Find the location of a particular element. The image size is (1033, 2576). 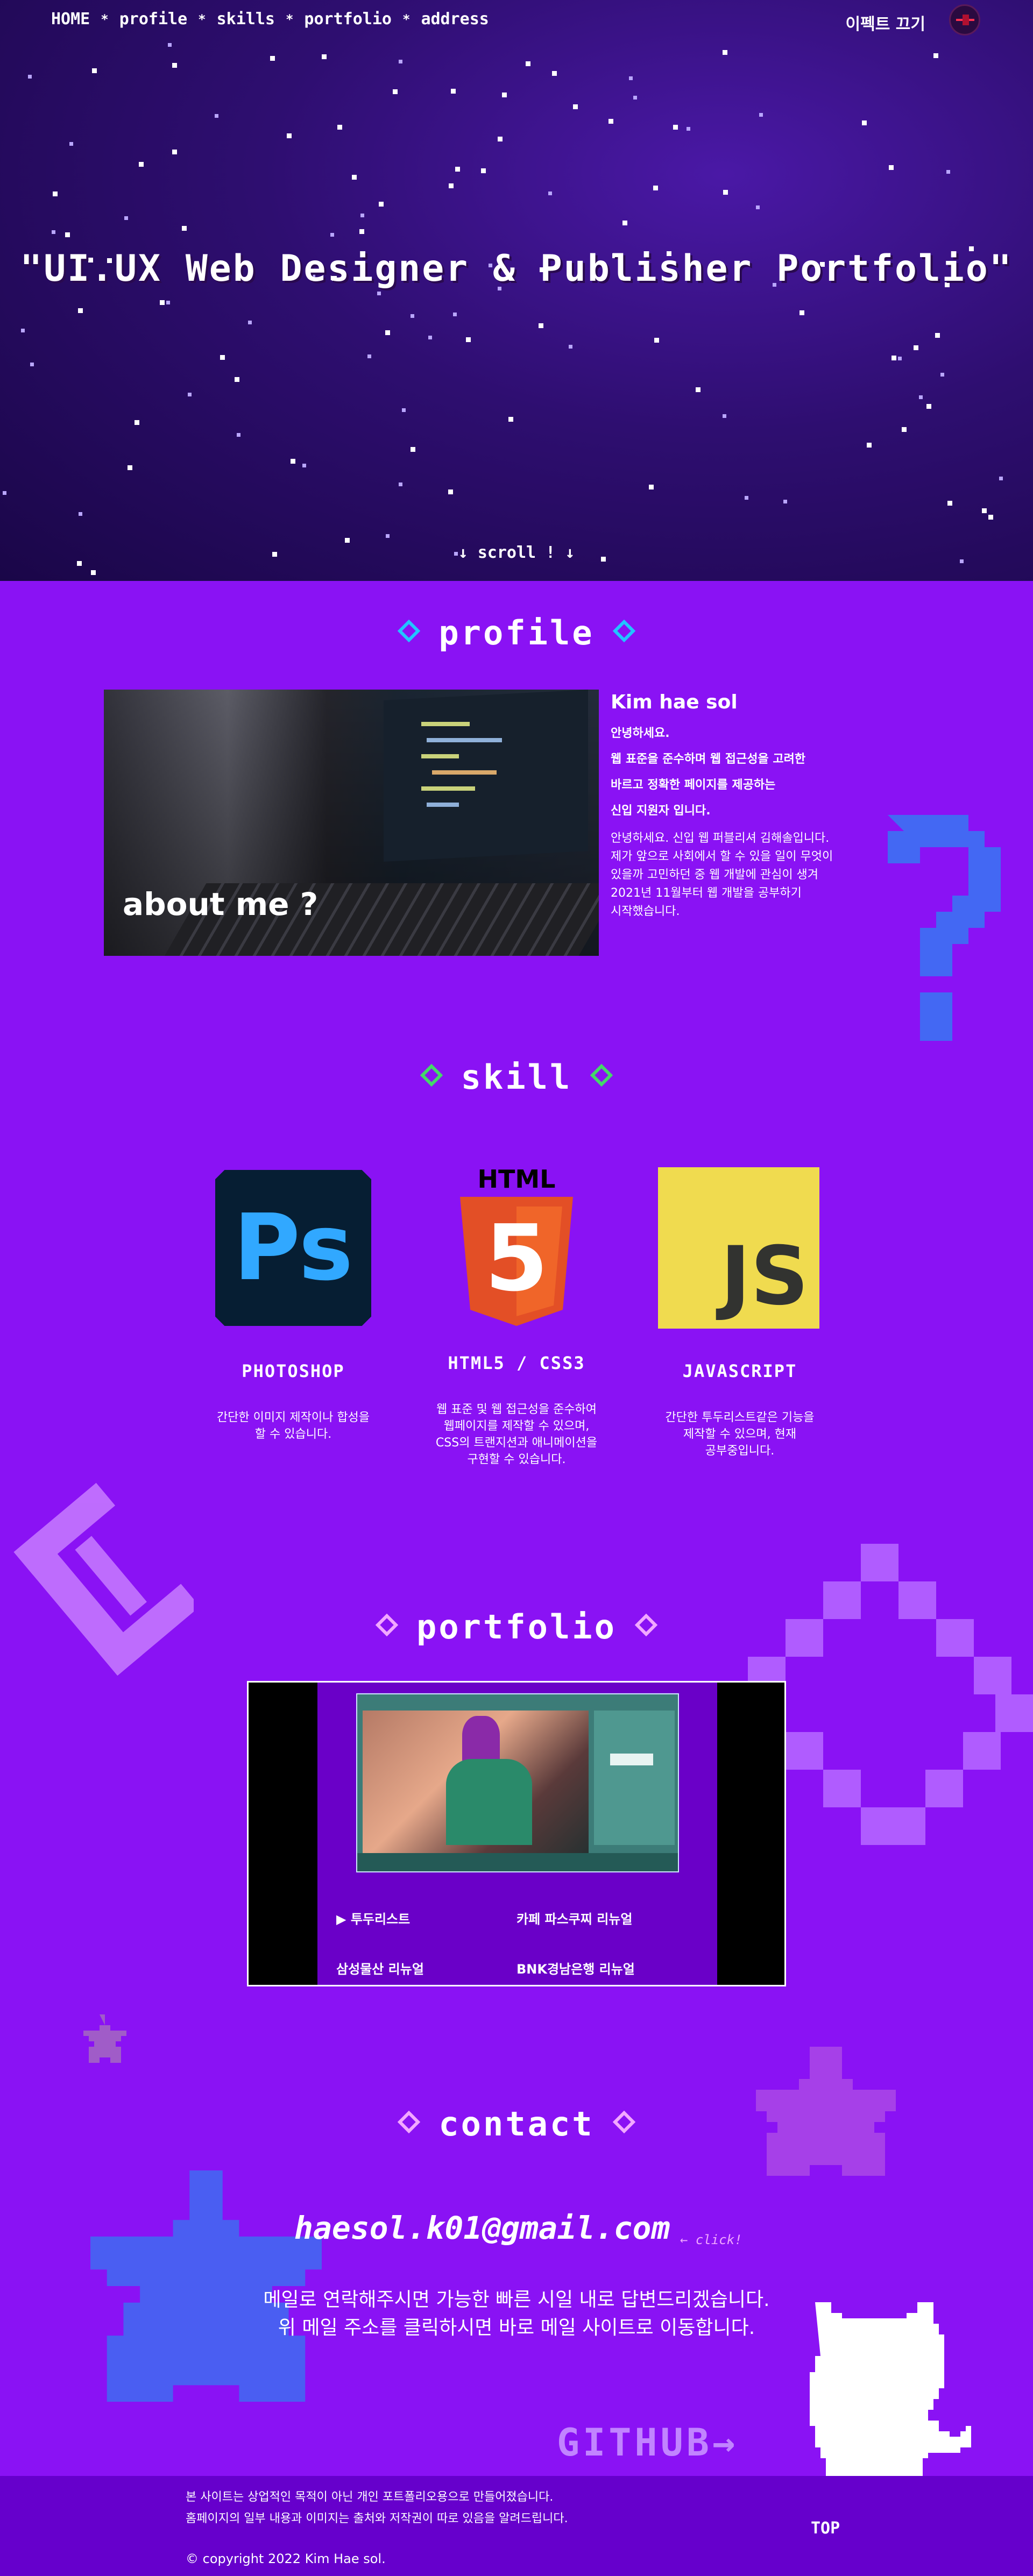

scroll-hint: ↓ scroll ! ↓ is located at coordinates (516, 552).